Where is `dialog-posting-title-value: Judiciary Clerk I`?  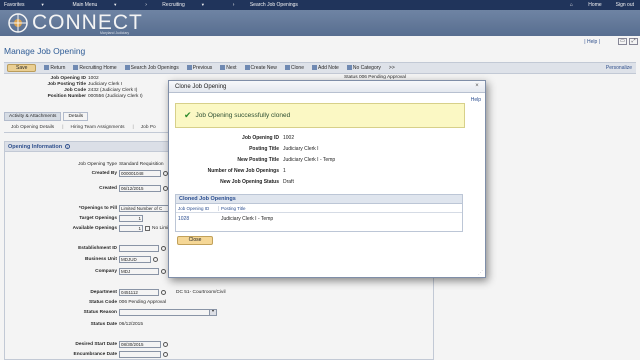 dialog-posting-title-value: Judiciary Clerk I is located at coordinates (301, 149).